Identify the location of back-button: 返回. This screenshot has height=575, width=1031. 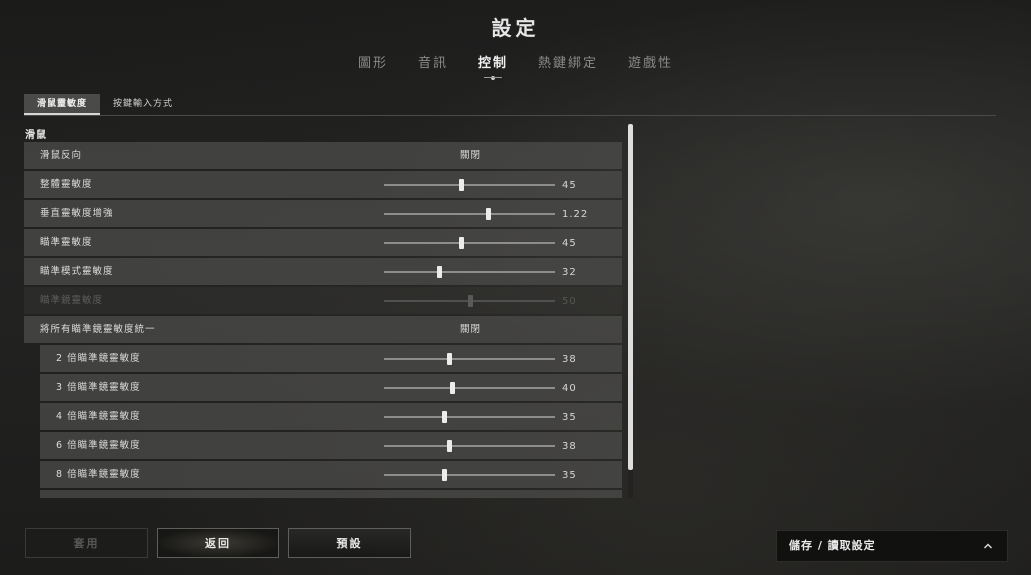
(218, 543).